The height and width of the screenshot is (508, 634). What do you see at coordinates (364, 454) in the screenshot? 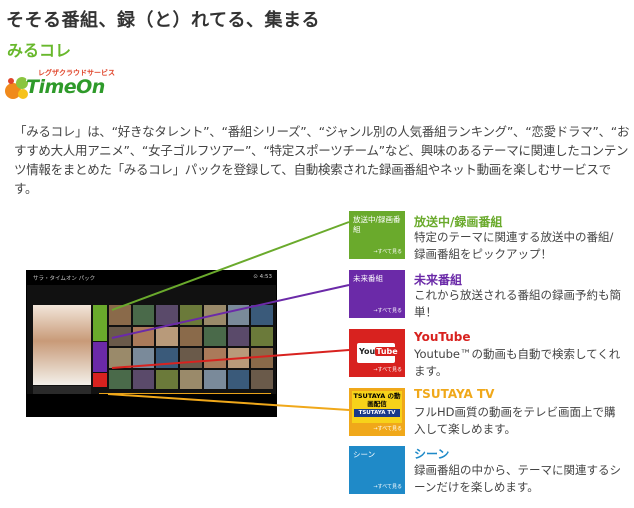
I see `tile-scene-label: シーン` at bounding box center [364, 454].